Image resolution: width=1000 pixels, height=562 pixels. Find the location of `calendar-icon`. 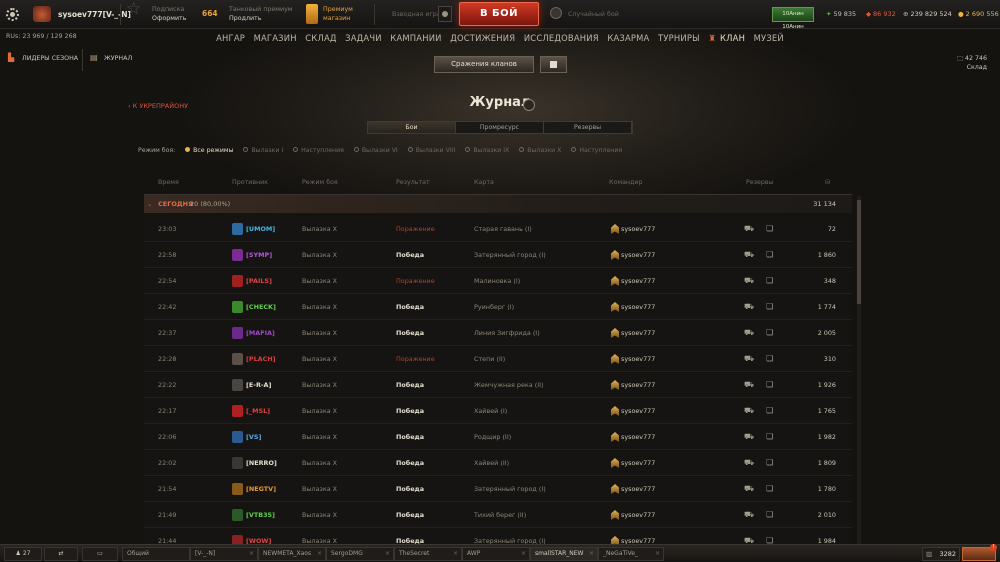

calendar-icon is located at coordinates (553, 64).